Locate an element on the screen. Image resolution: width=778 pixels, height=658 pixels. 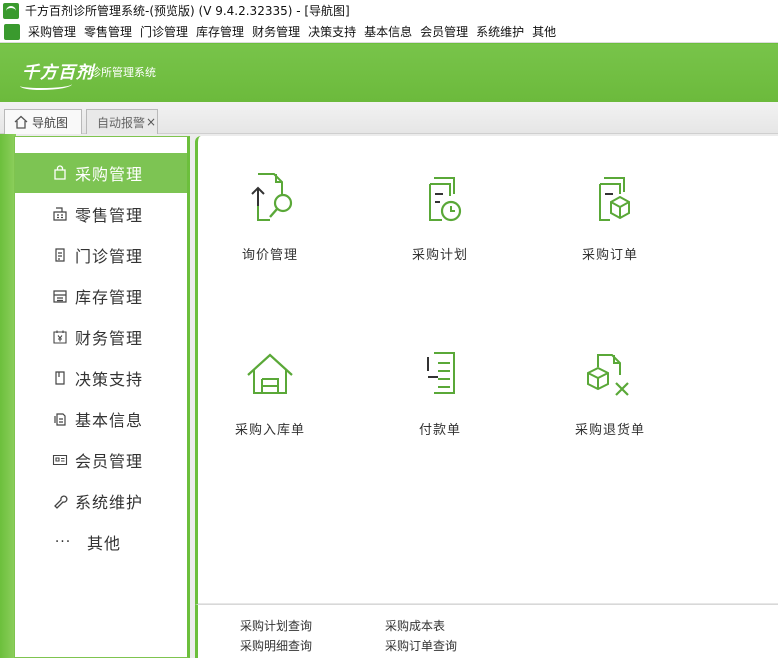
sidebar-item-member: 会员管理 is located at coordinates (101, 460).